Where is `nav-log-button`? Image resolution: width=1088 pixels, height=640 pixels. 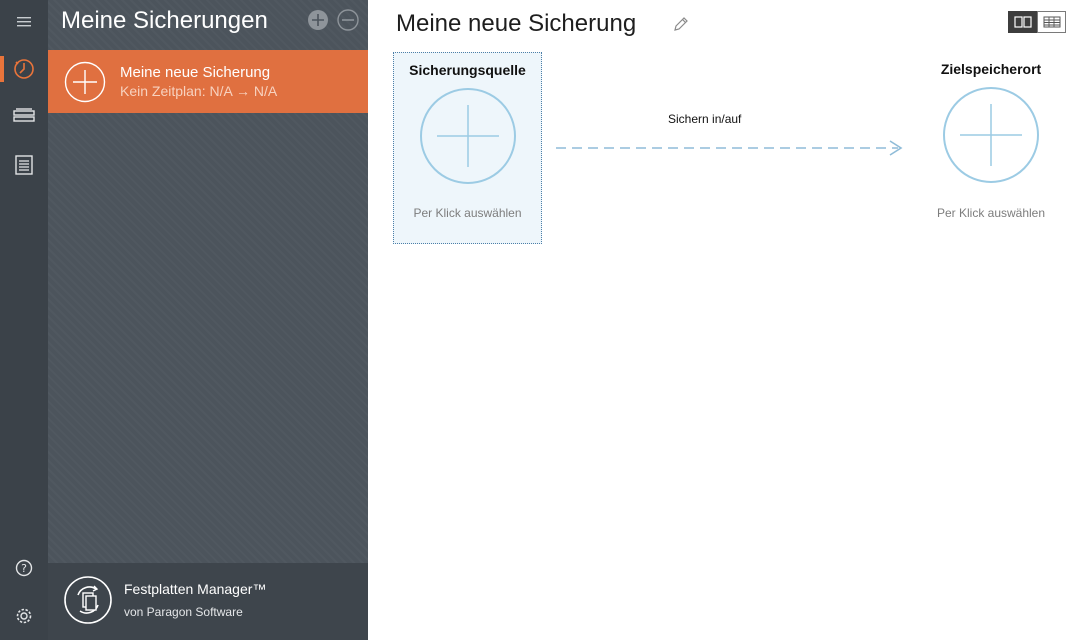 nav-log-button is located at coordinates (24, 165).